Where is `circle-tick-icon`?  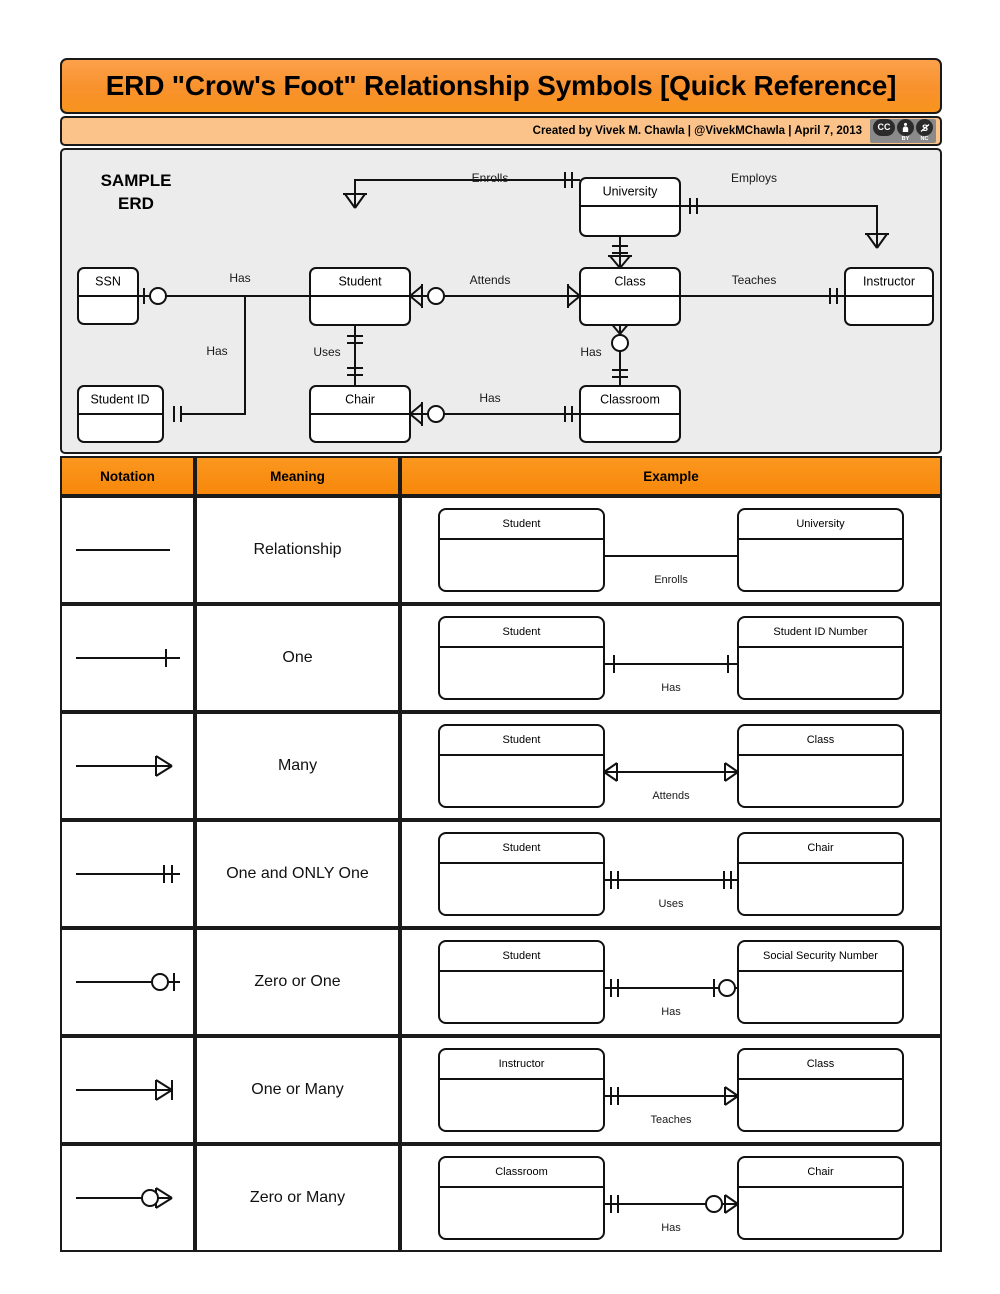
circle-tick-icon is located at coordinates (127, 982).